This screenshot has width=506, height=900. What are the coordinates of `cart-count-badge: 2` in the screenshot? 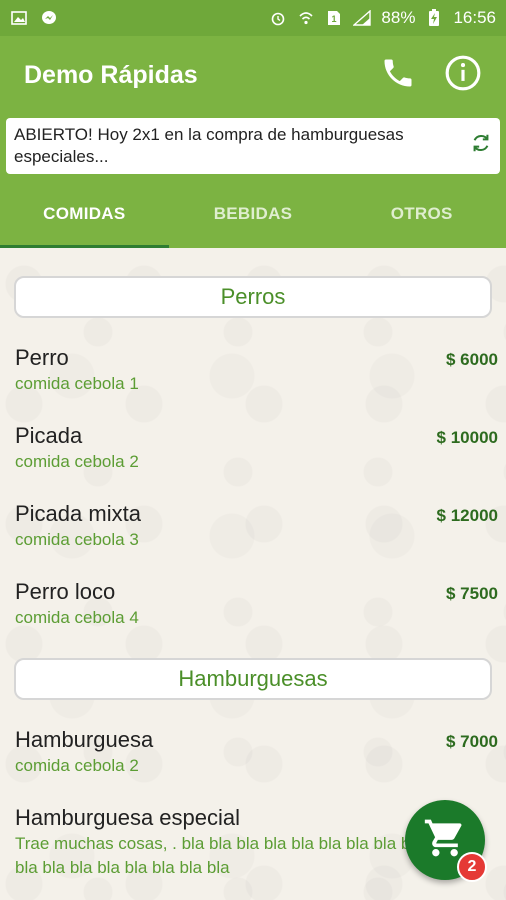 It's located at (472, 867).